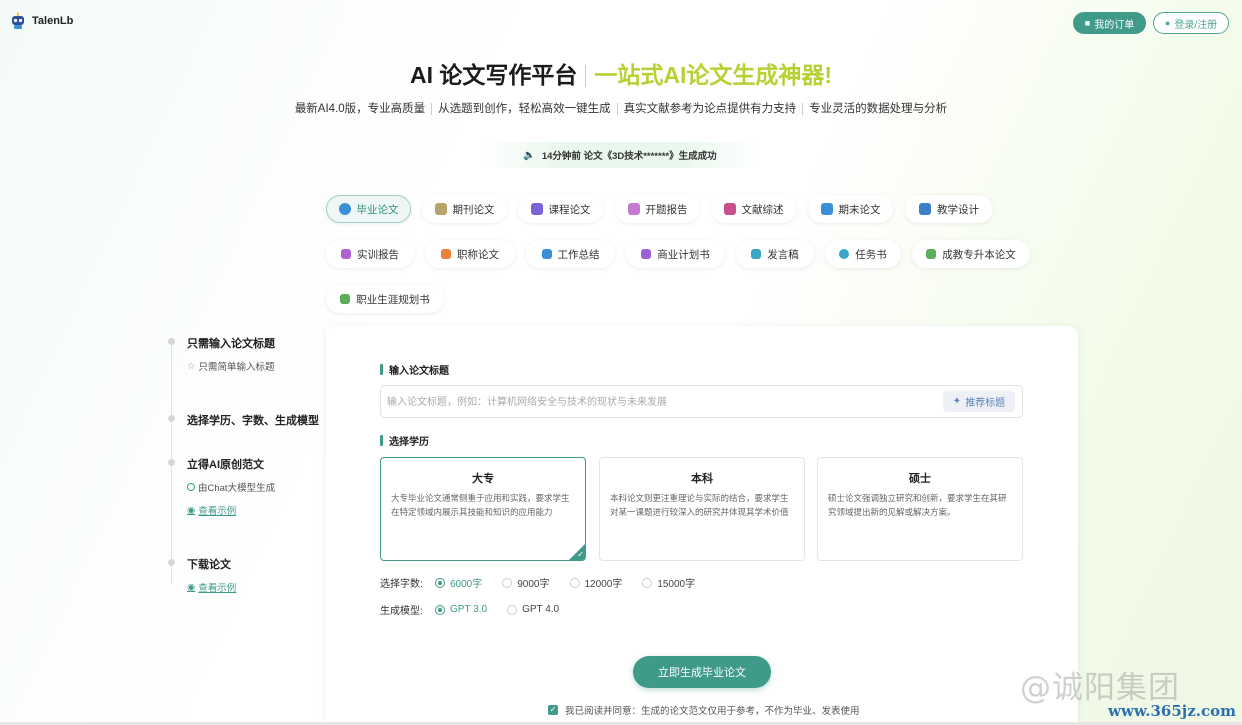  I want to click on training-icon, so click(346, 254).